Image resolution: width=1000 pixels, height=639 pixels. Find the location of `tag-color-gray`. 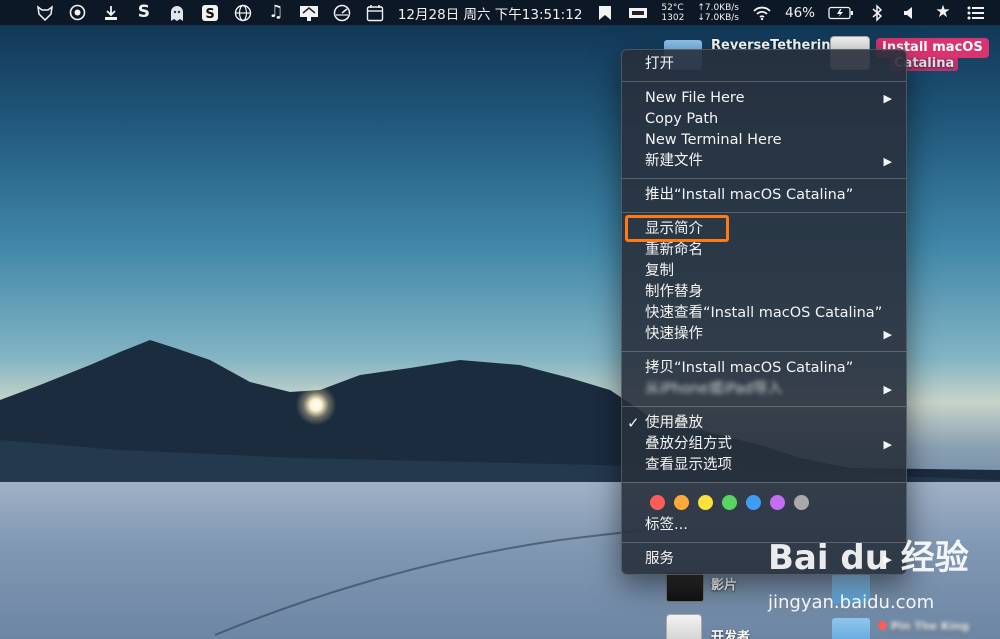

tag-color-gray is located at coordinates (801, 502).